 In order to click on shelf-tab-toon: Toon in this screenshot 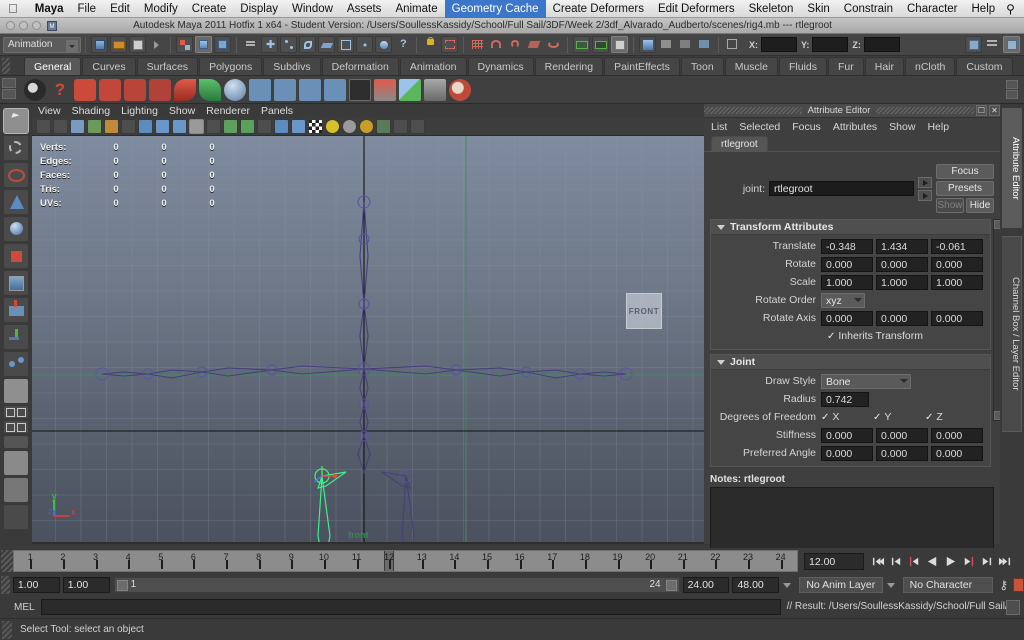, I will do `click(702, 66)`.